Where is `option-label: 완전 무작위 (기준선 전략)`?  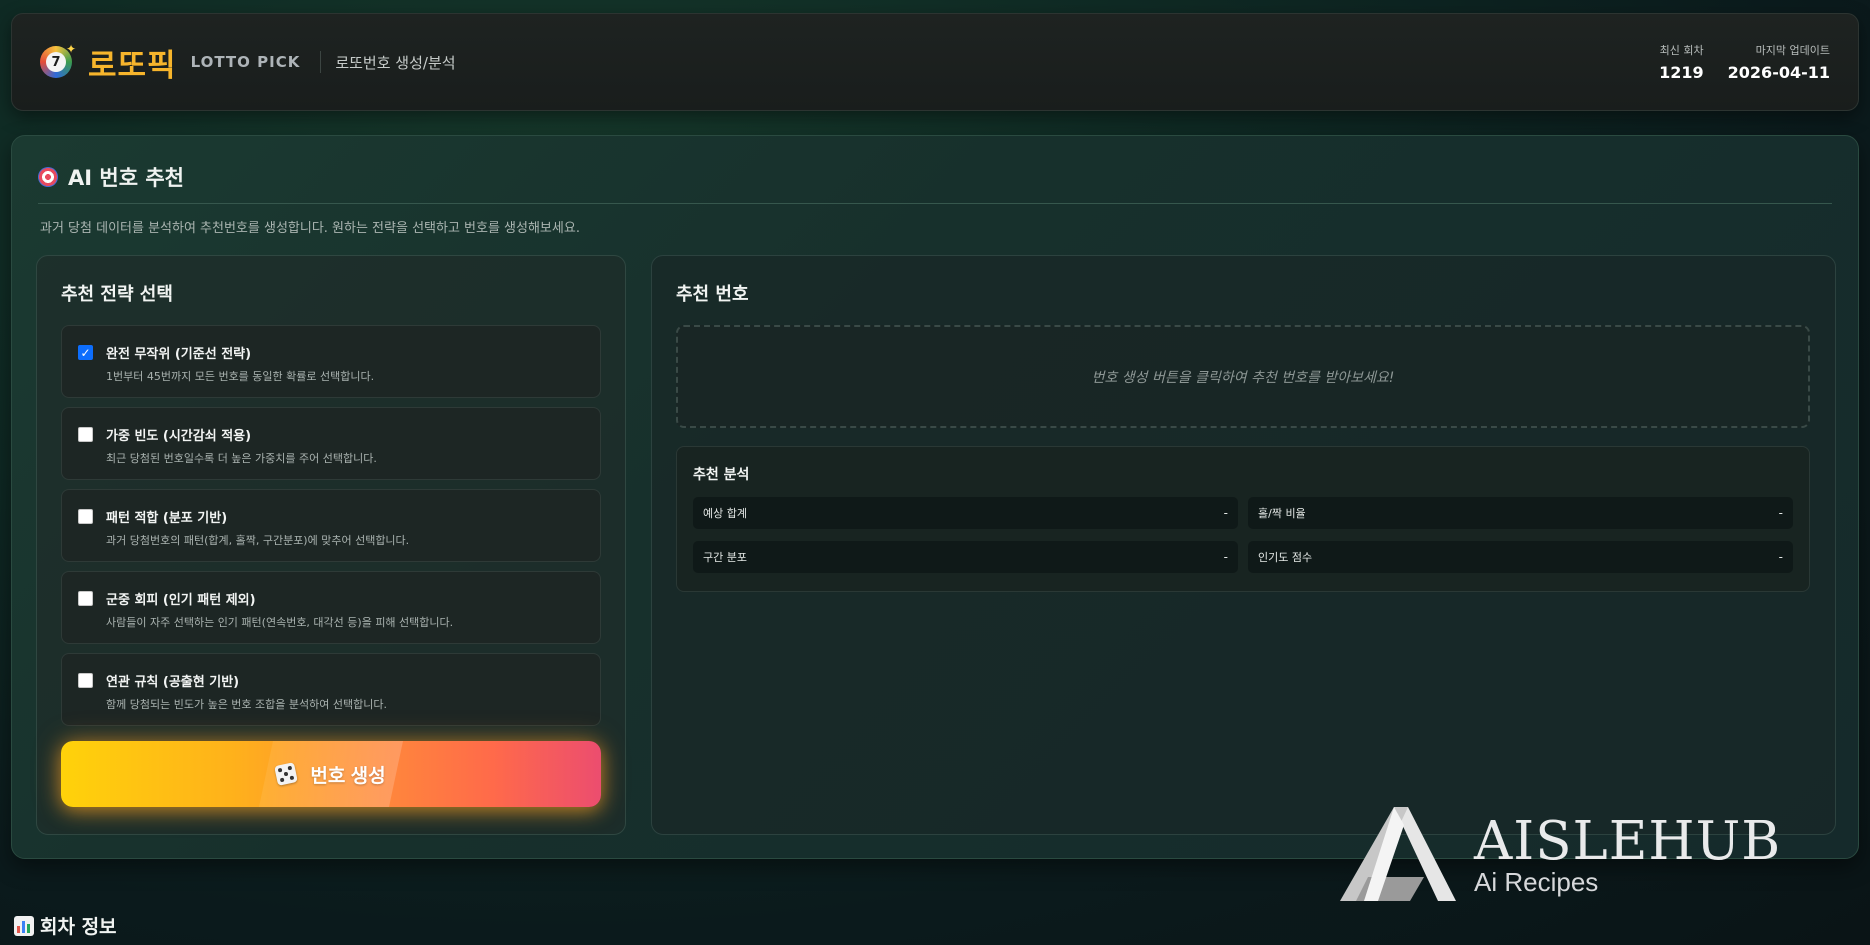
option-label: 완전 무작위 (기준선 전략) is located at coordinates (179, 354).